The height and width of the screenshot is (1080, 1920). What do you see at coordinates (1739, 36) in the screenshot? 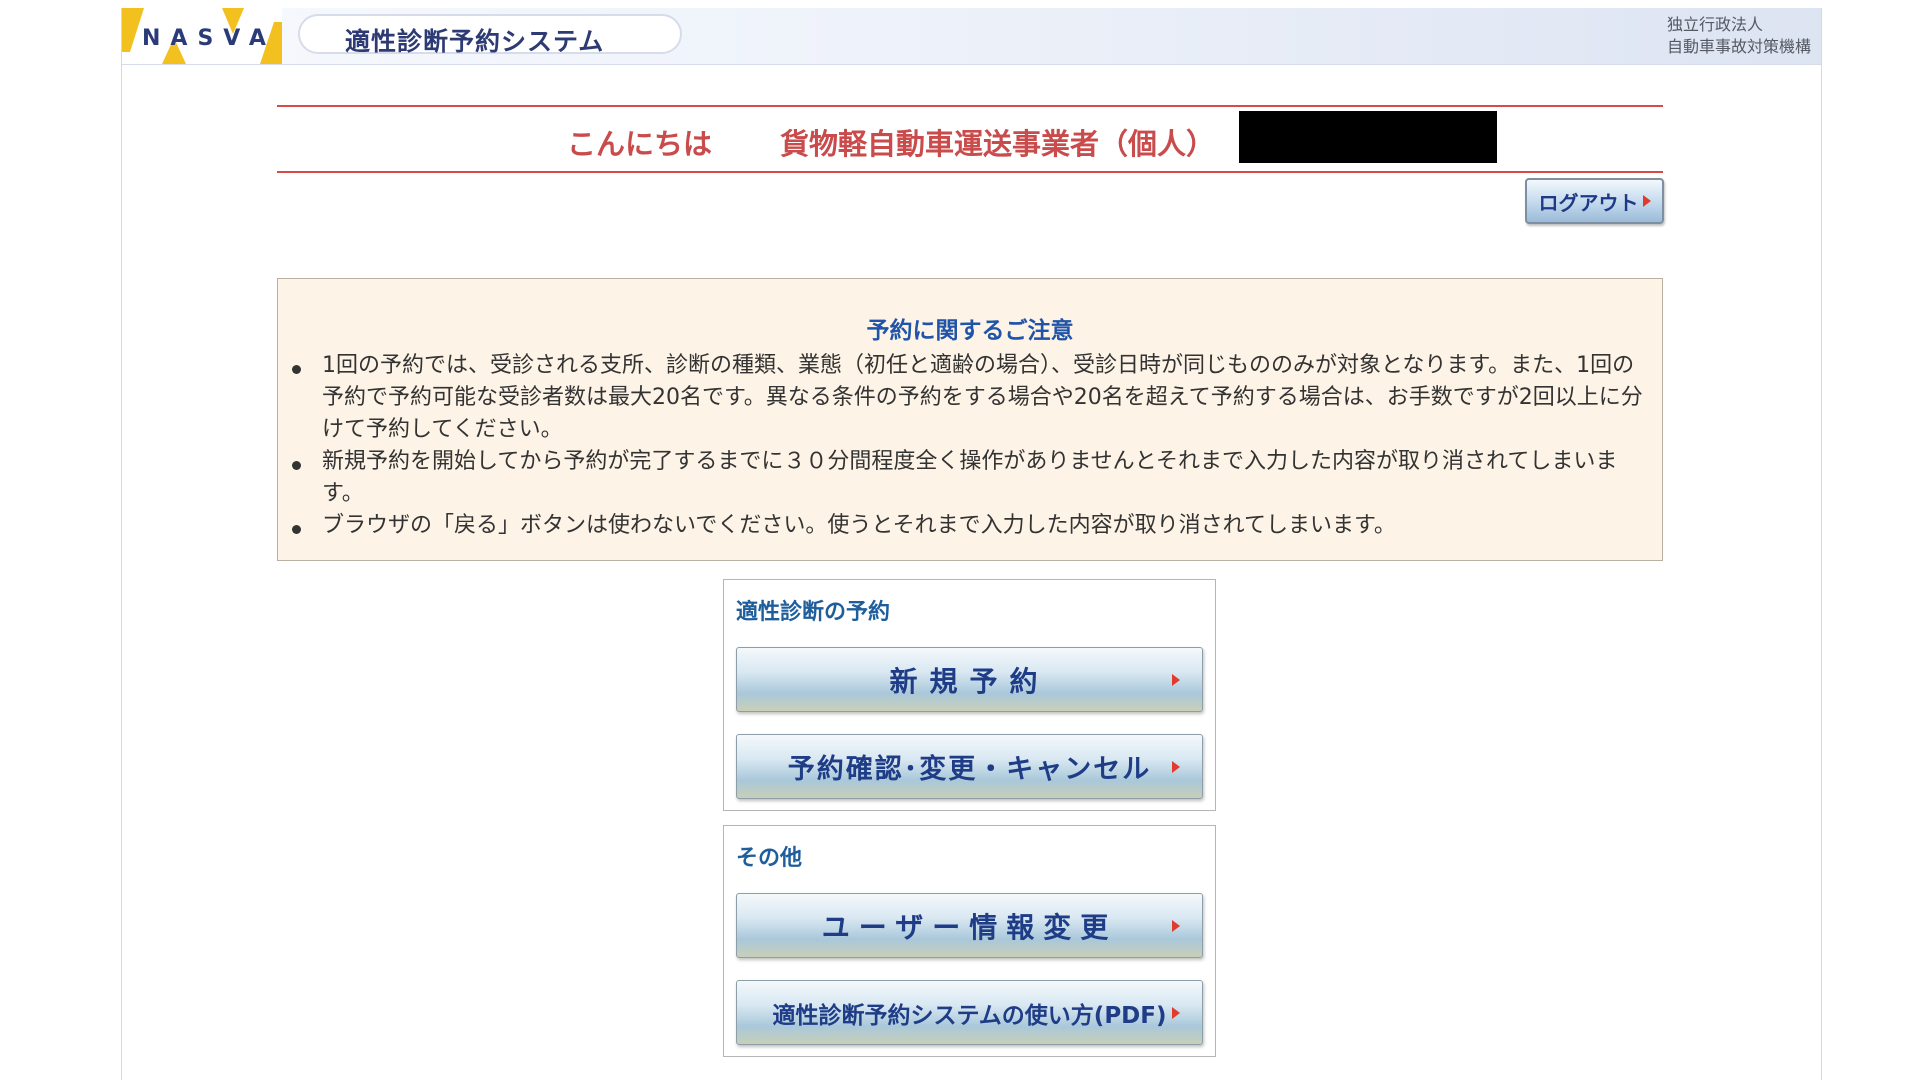
I see `organization-name: 独立行政法人 自動車事故対策機構` at bounding box center [1739, 36].